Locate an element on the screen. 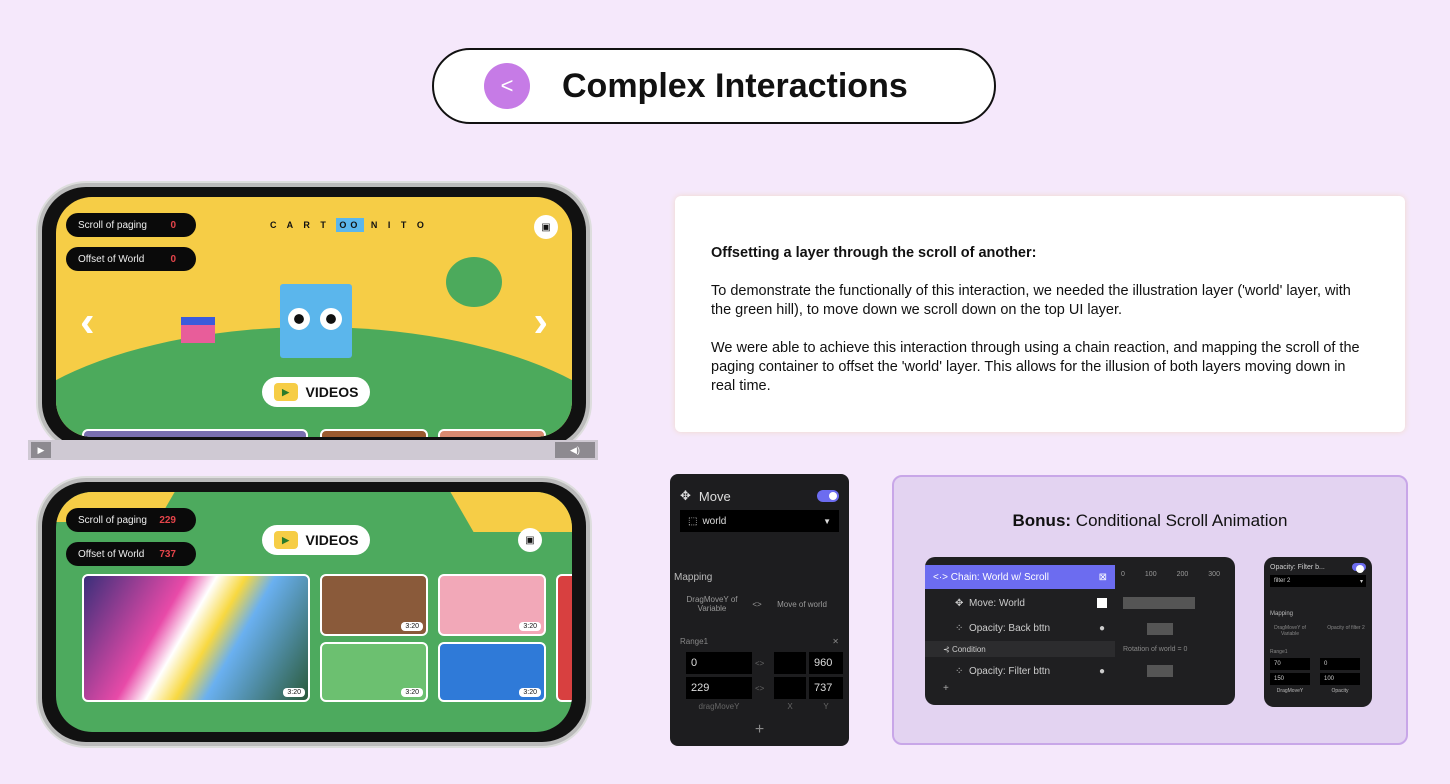 Image resolution: width=1450 pixels, height=784 pixels. label: Condition is located at coordinates (968, 649).